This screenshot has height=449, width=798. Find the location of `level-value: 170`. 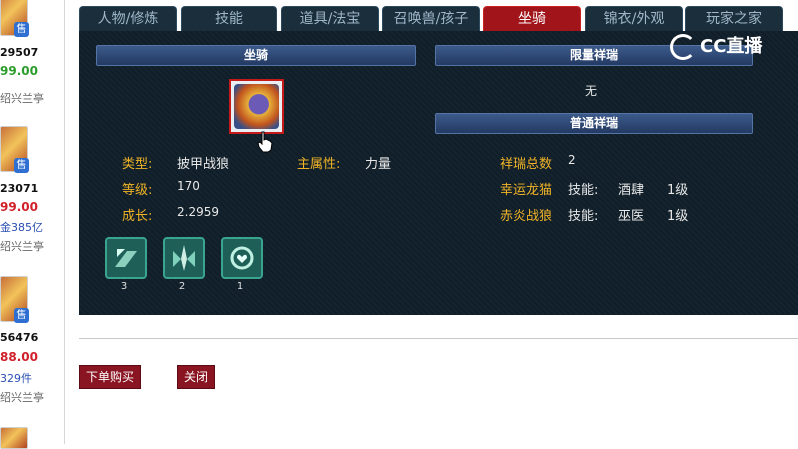

level-value: 170 is located at coordinates (188, 186).